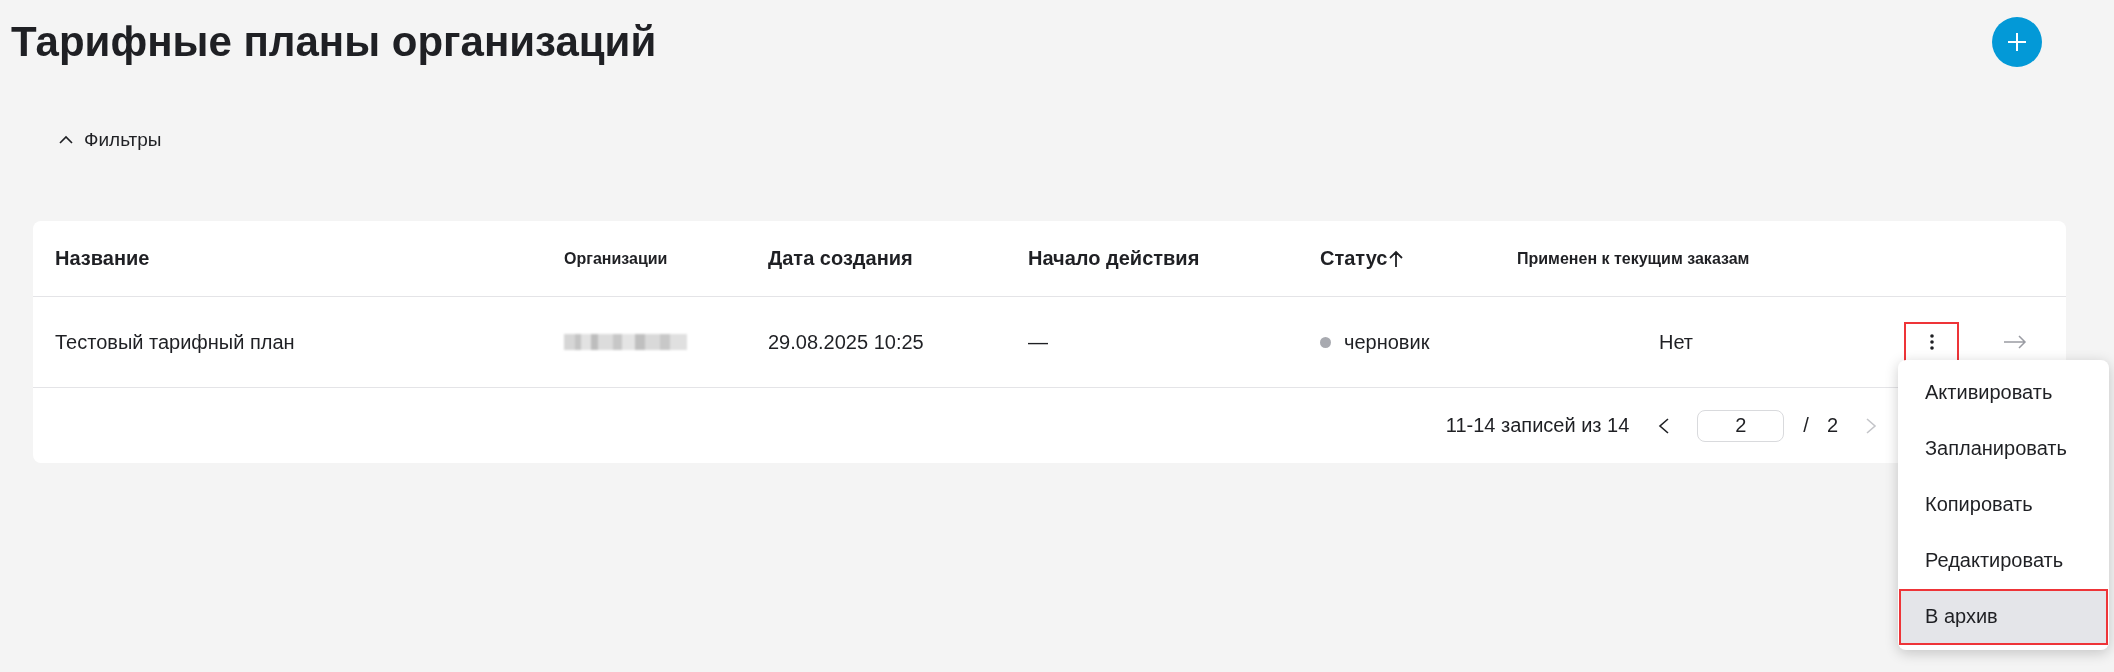  Describe the element at coordinates (840, 258) in the screenshot. I see `column-header: Дата создания` at that location.